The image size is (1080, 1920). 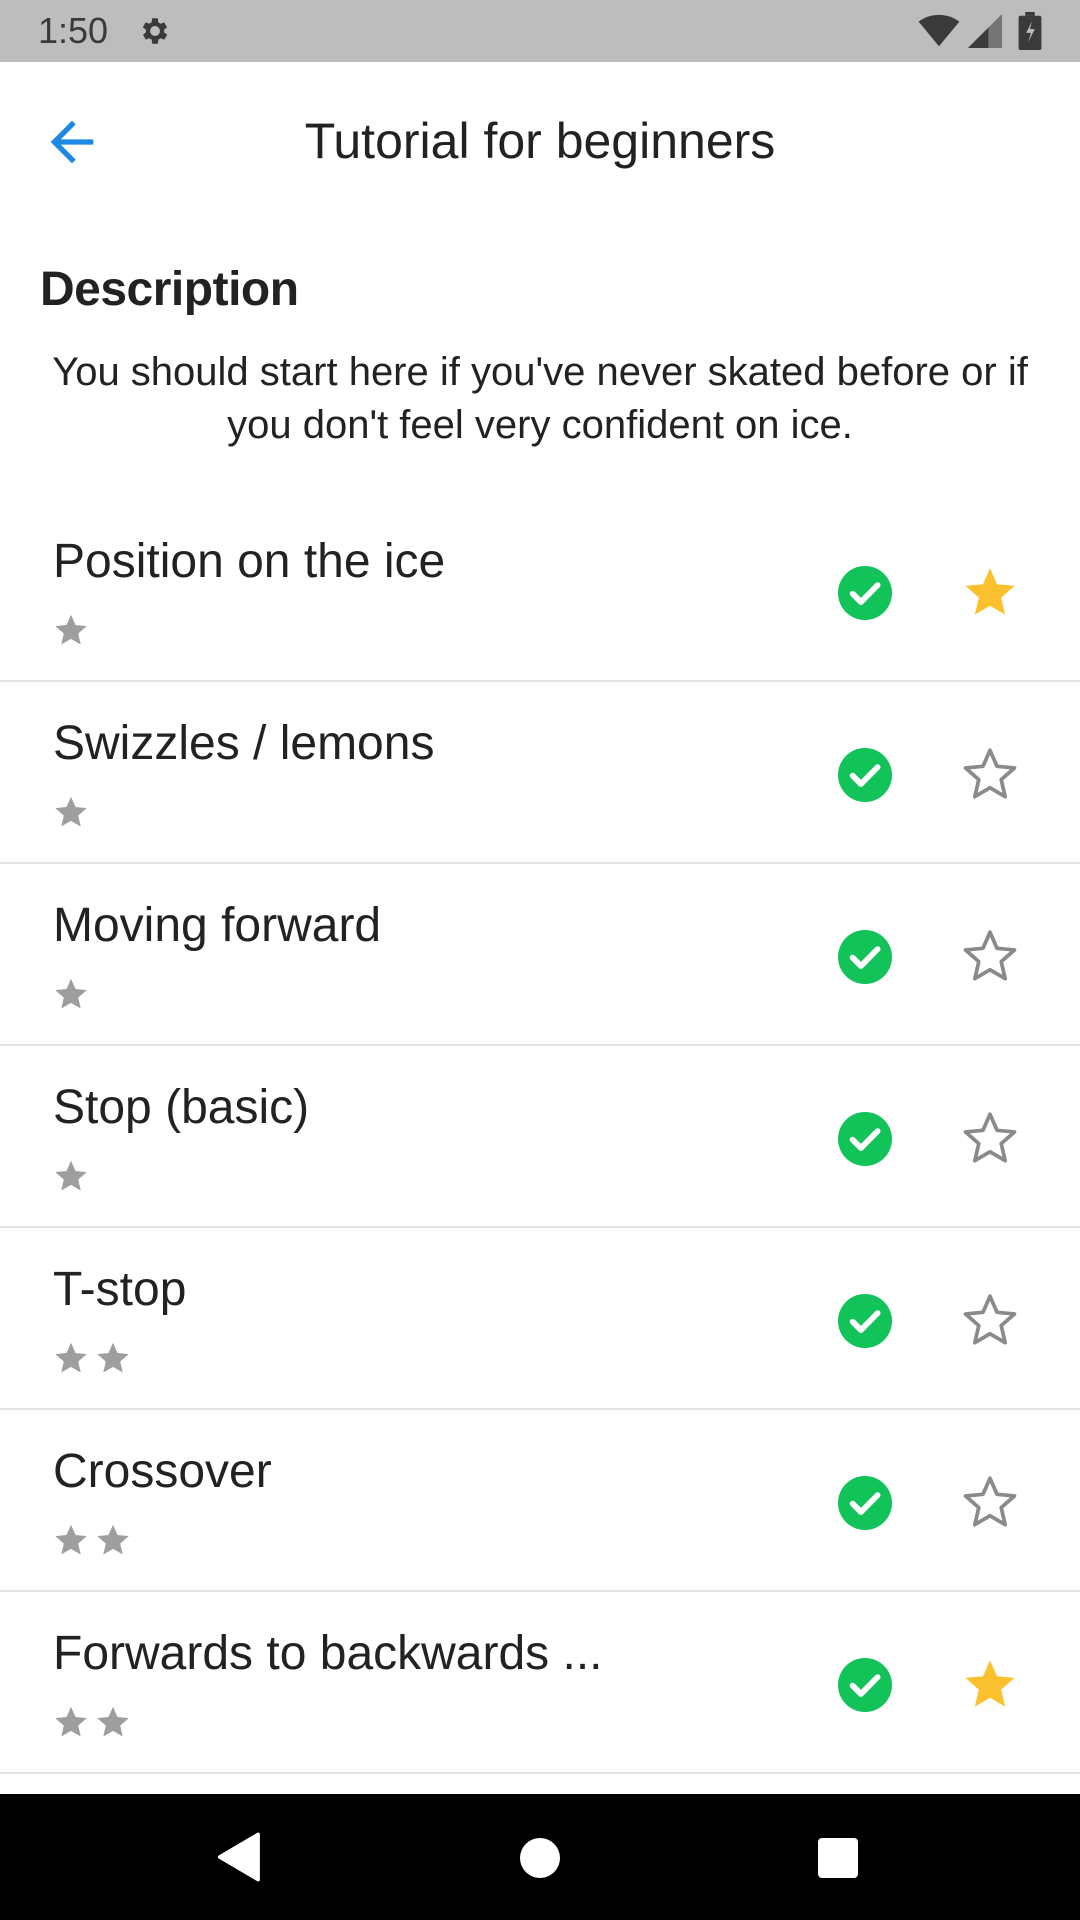 I want to click on lesson-title: Crossover, so click(x=162, y=1471).